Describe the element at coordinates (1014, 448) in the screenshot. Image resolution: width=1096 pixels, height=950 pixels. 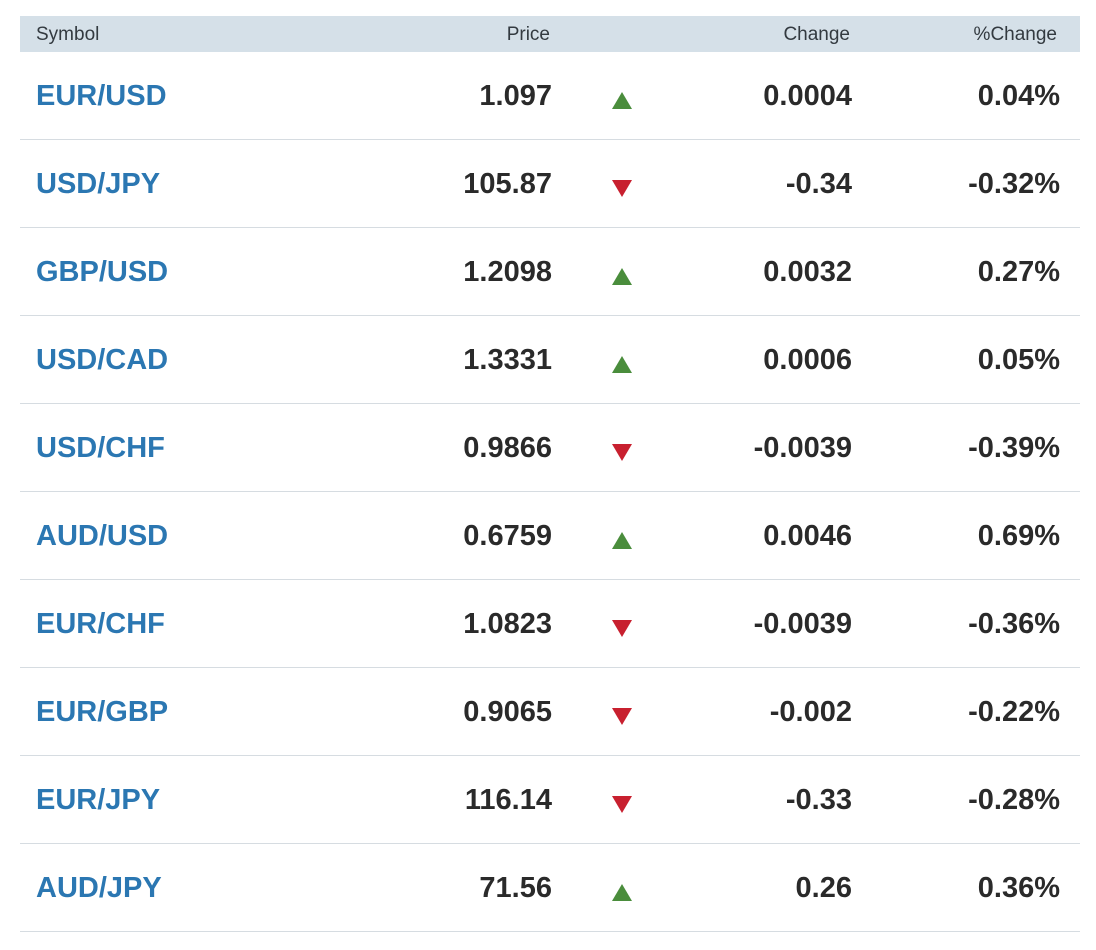
I see `pct-change-value: -0.39%` at that location.